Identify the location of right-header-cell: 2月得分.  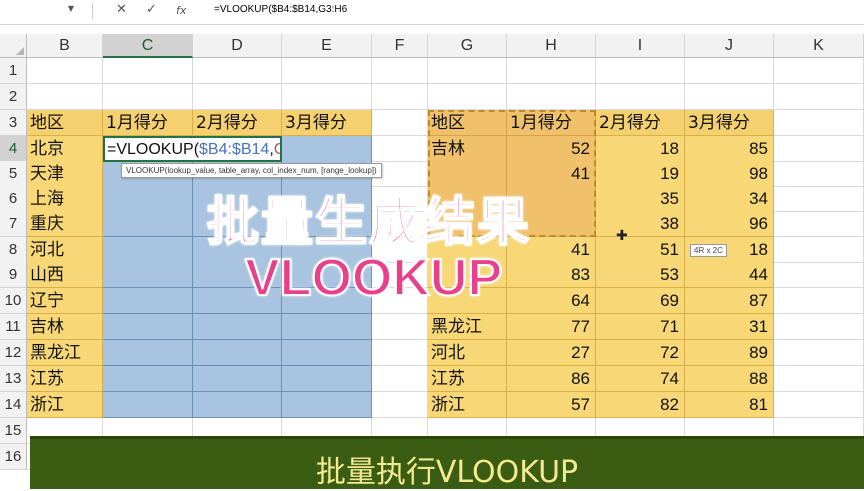
(640, 123).